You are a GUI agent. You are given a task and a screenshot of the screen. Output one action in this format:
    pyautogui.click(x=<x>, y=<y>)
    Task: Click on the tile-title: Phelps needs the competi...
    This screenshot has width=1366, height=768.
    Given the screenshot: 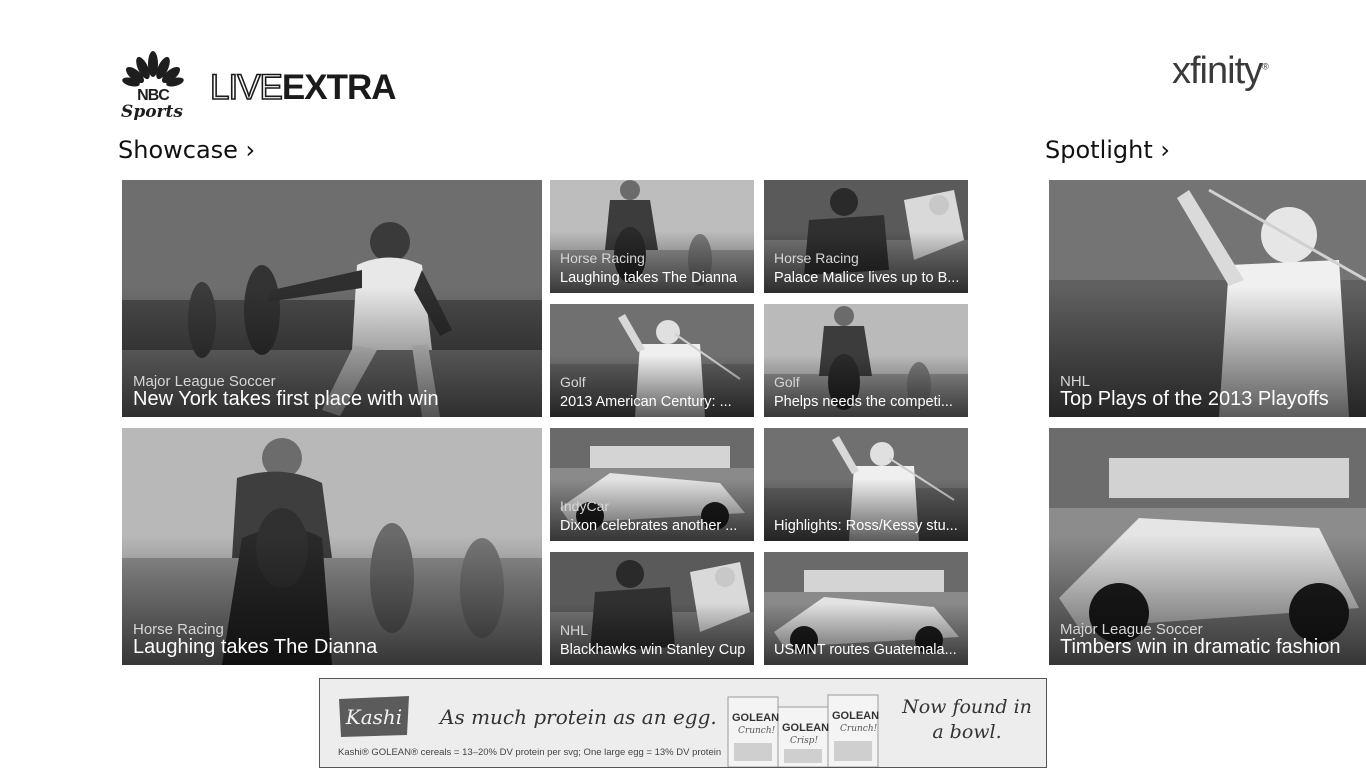 What is the action you would take?
    pyautogui.click(x=863, y=402)
    